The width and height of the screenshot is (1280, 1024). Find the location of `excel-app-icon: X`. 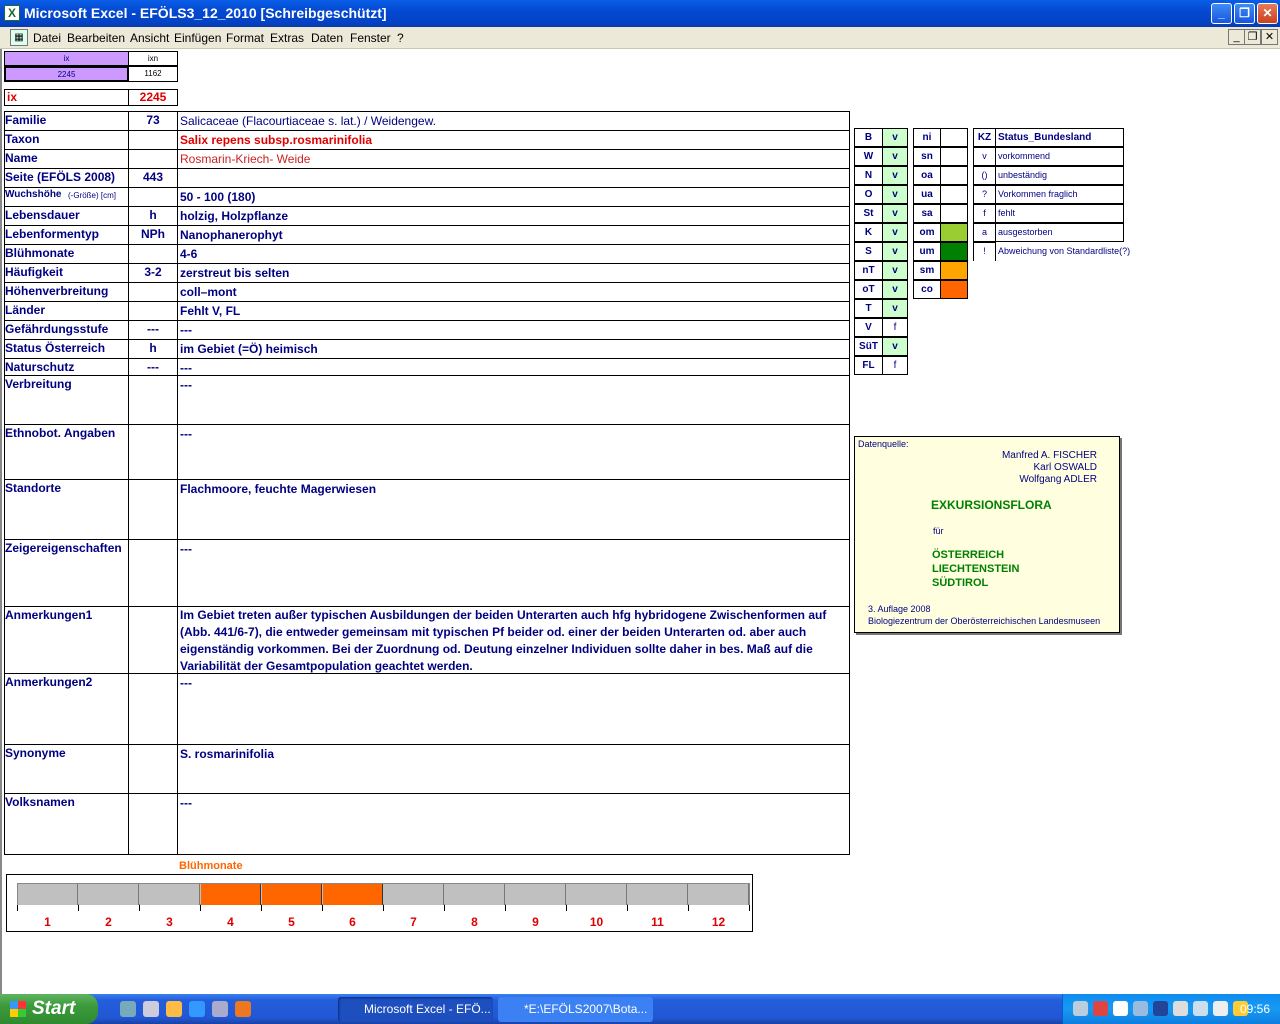

excel-app-icon: X is located at coordinates (12, 13).